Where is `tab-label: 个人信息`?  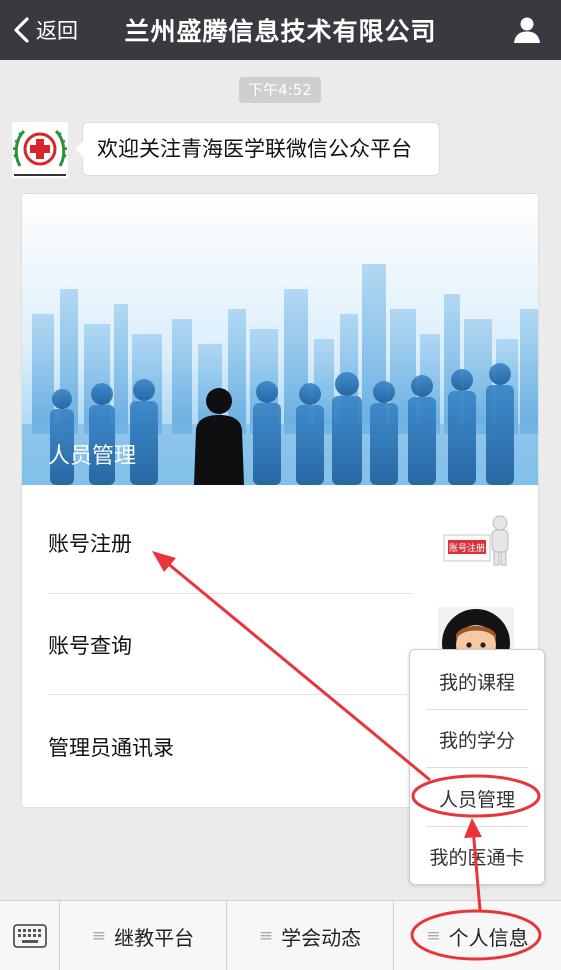
tab-label: 个人信息 is located at coordinates (488, 937).